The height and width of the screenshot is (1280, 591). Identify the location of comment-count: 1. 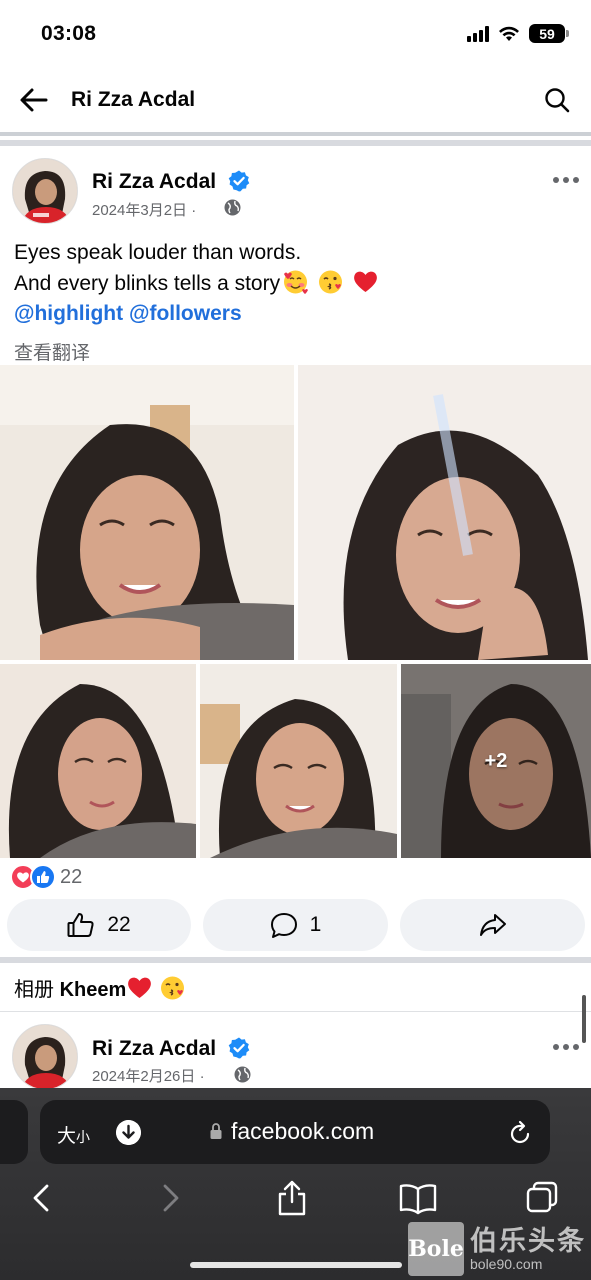
(315, 924).